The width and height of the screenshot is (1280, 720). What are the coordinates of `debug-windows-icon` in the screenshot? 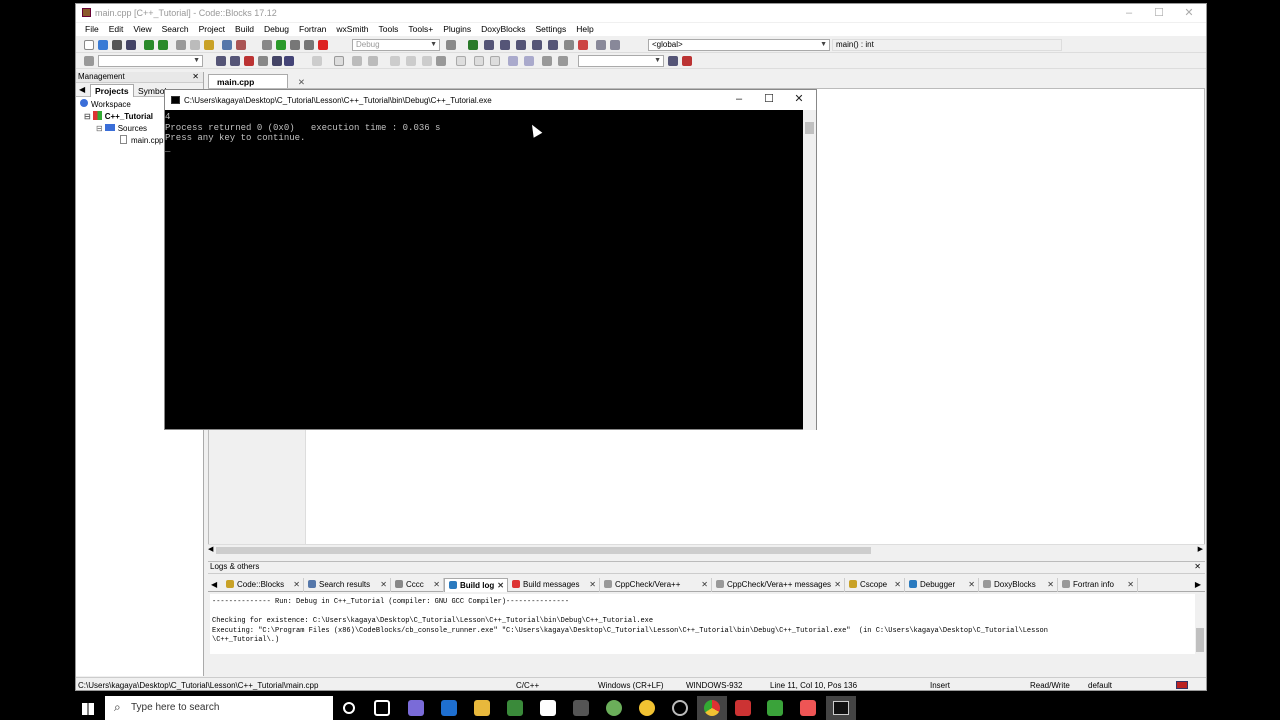 It's located at (601, 45).